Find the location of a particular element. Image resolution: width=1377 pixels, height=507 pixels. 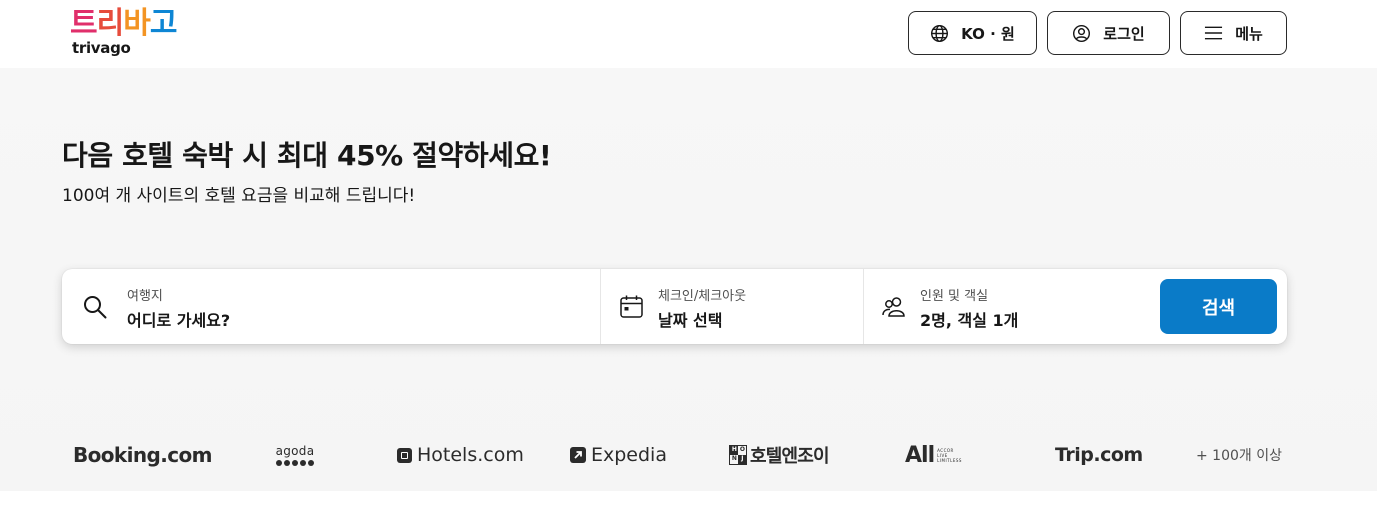

login-button: 로그인 is located at coordinates (1108, 33).